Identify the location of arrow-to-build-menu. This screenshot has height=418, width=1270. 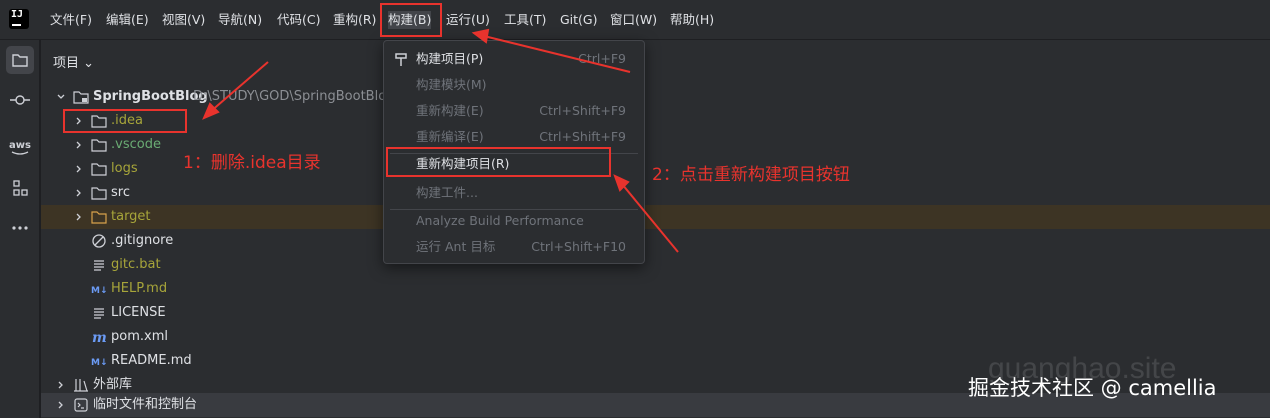
(557, 54).